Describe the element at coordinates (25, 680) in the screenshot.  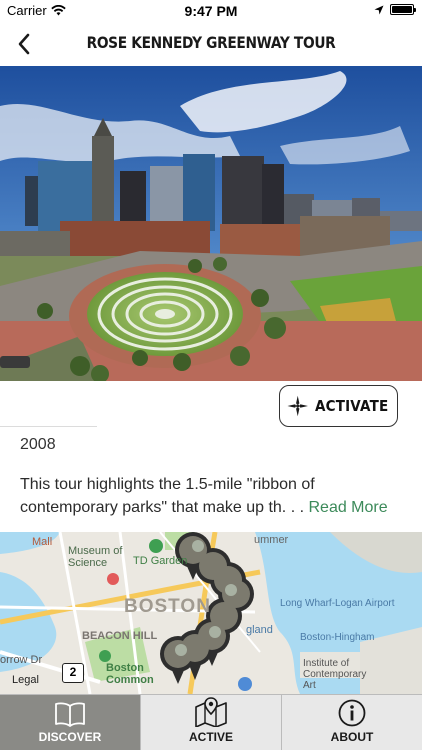
I see `map-legal-link: Legal` at that location.